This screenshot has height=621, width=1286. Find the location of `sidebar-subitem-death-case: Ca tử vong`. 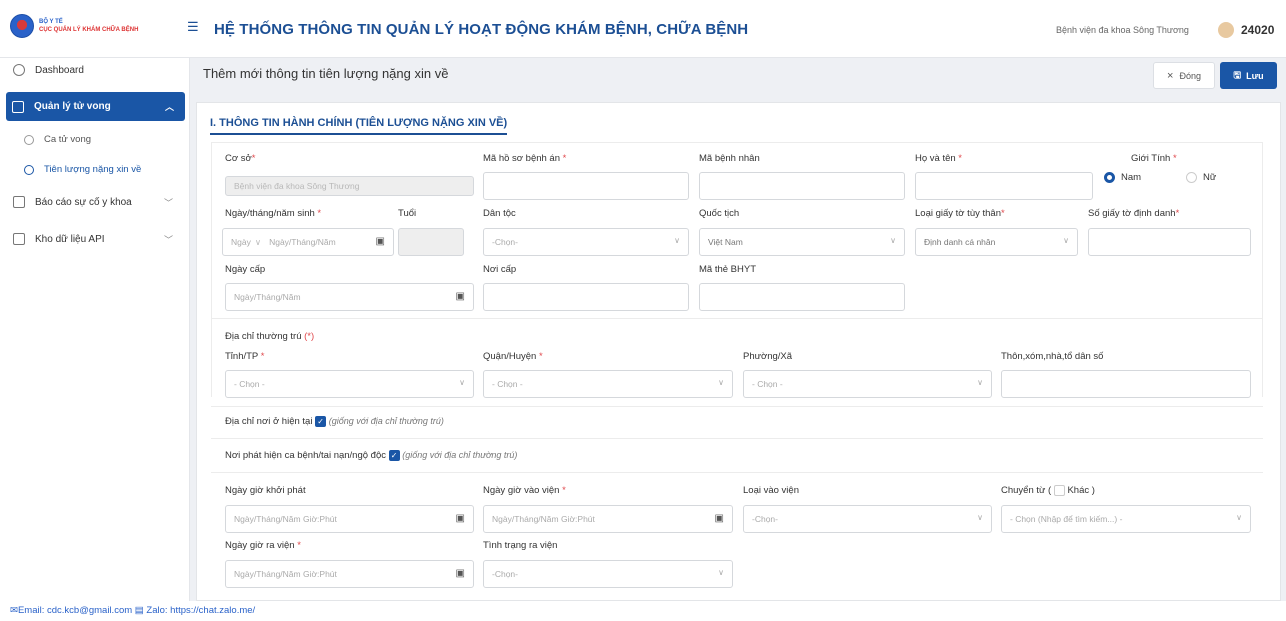

sidebar-subitem-death-case: Ca tử vong is located at coordinates (57, 139).